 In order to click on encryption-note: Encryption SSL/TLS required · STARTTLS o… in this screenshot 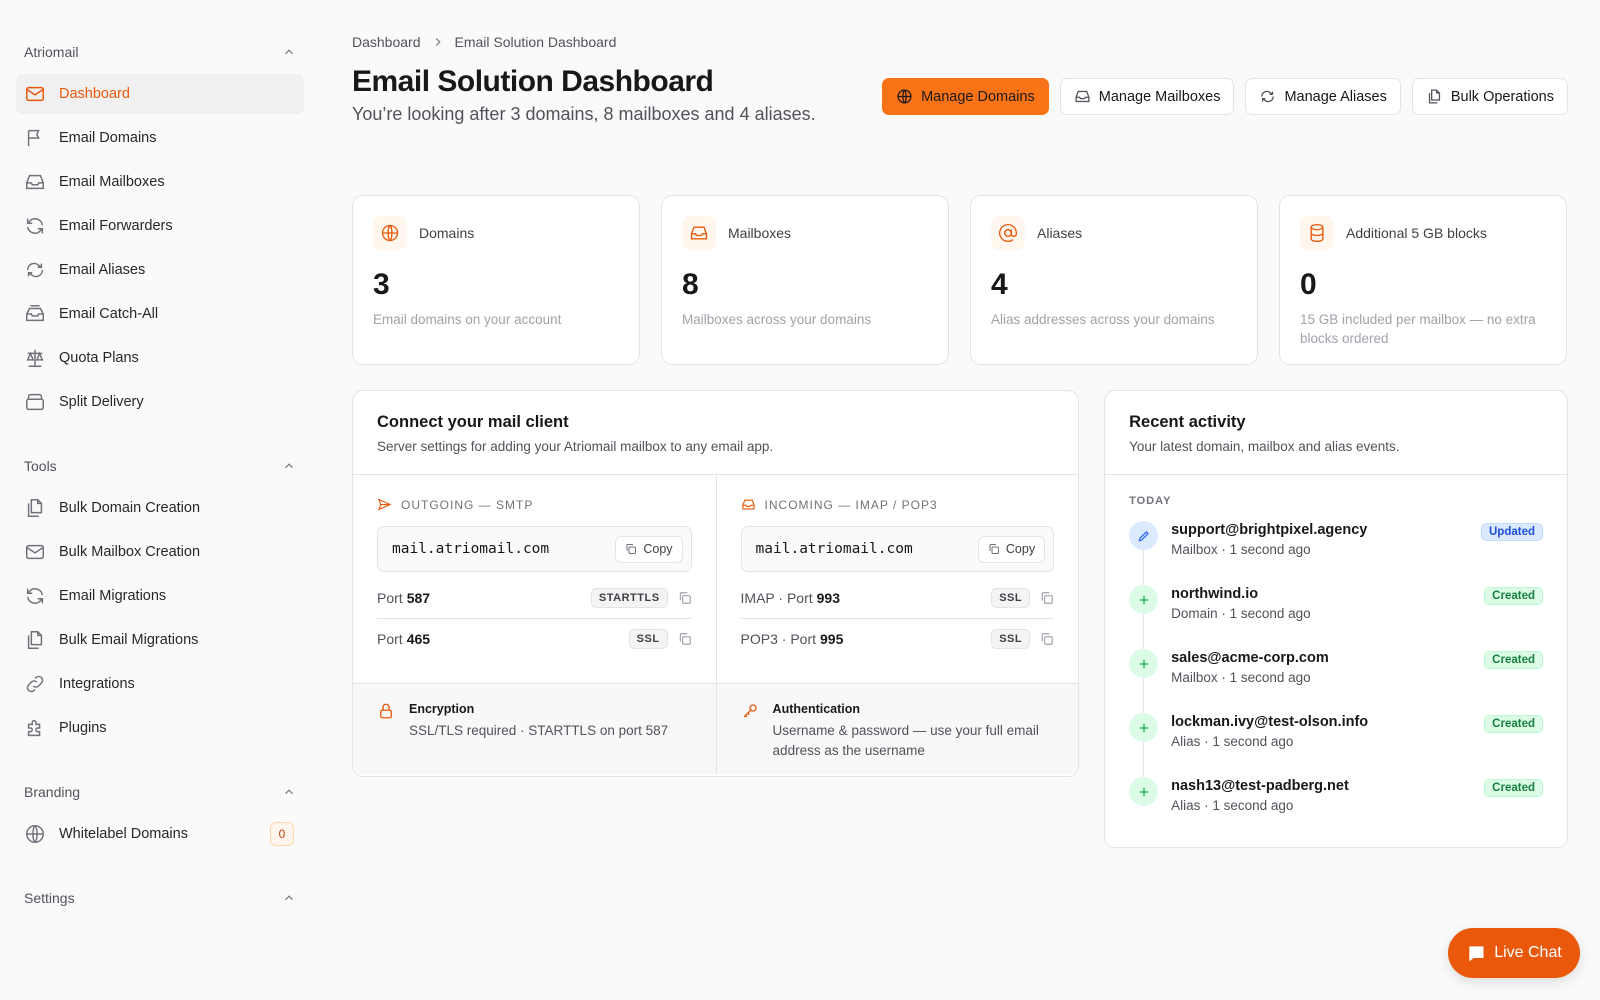, I will do `click(534, 729)`.